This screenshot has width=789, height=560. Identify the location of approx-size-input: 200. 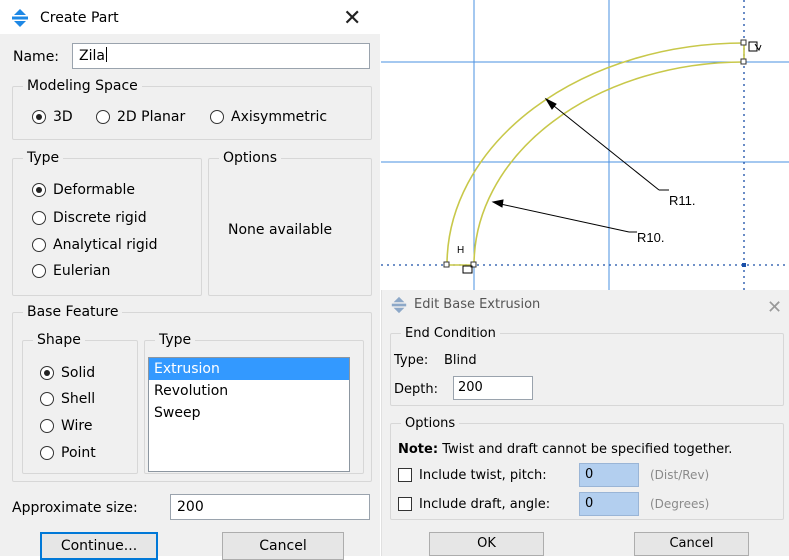
(270, 507).